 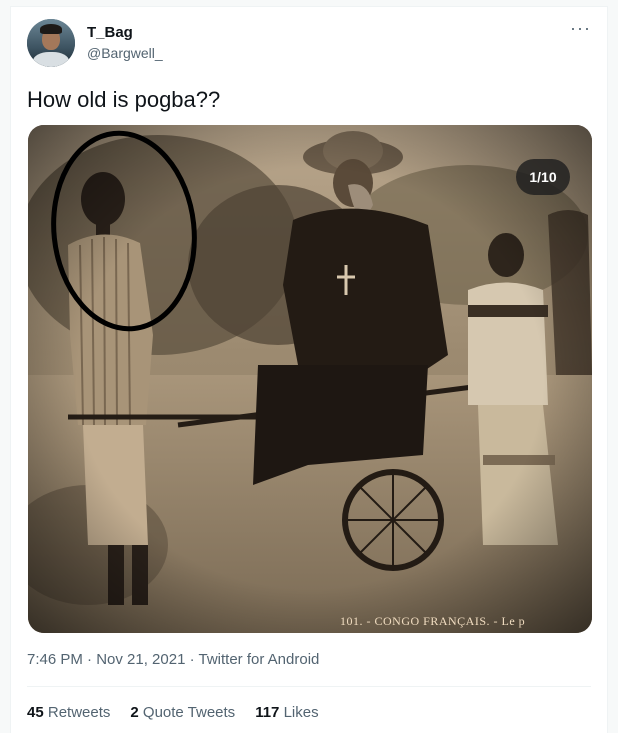 I want to click on retweets-count: 45, so click(x=35, y=712).